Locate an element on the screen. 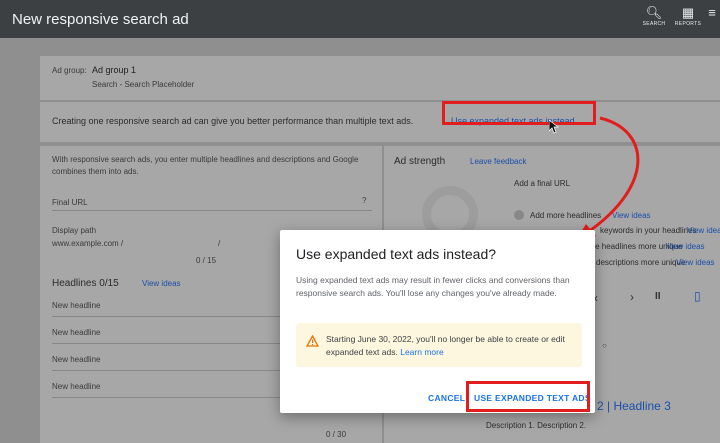  learn-more-link: Learn more is located at coordinates (421, 352).